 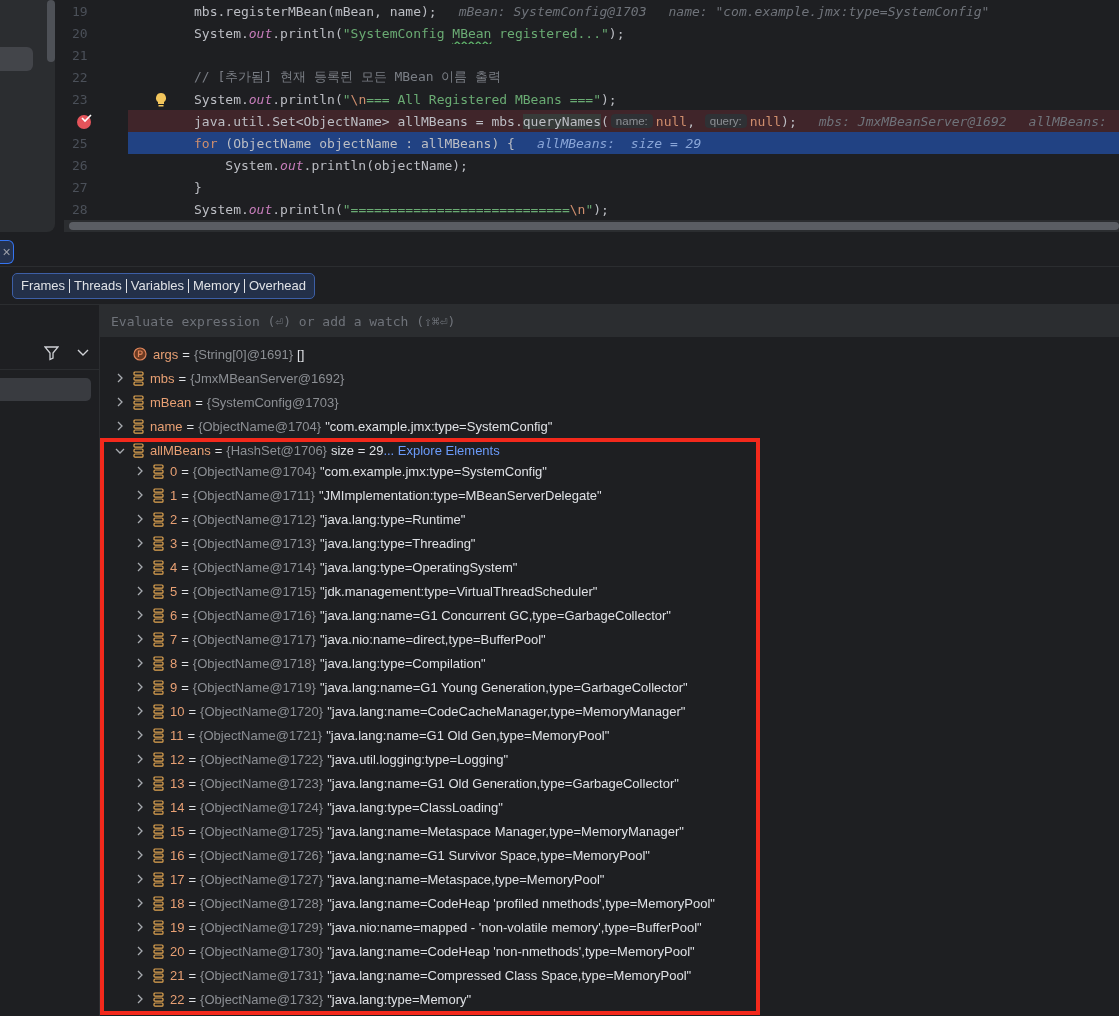 I want to click on variable-type: {ObjectName@1727}, so click(x=262, y=879).